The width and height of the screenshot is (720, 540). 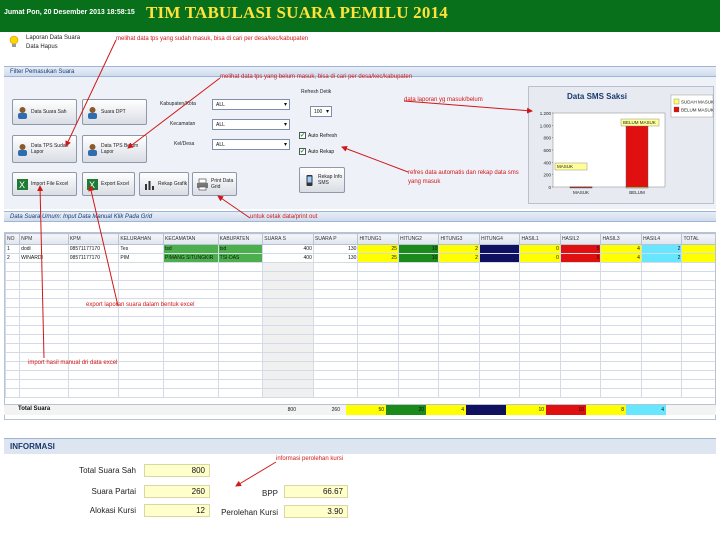 I want to click on data-tps-sudah-lapor-button: Data TPS Sudah Lapor, so click(x=44, y=149).